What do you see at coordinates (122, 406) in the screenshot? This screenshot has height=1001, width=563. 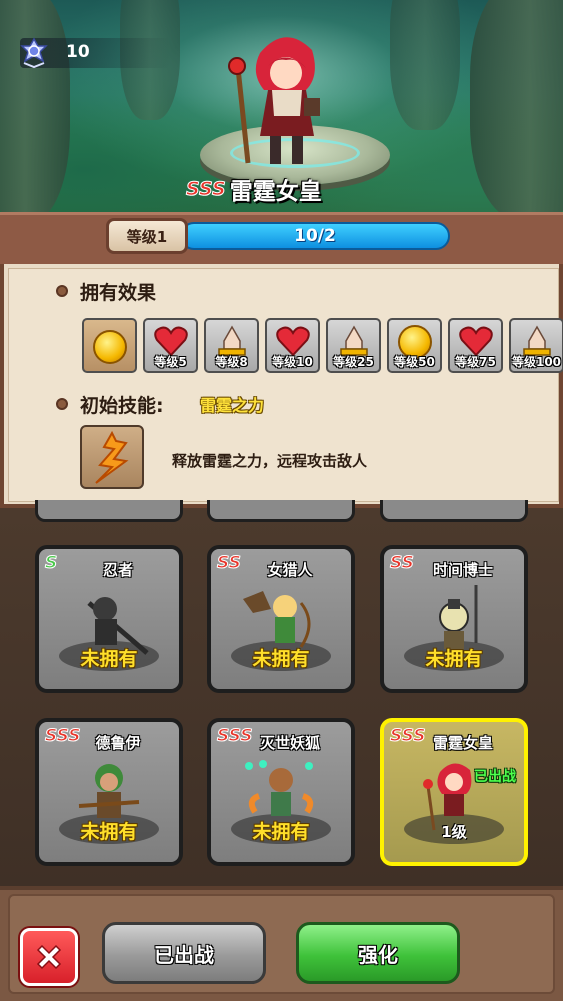 I see `skill-title: 初始技能:` at bounding box center [122, 406].